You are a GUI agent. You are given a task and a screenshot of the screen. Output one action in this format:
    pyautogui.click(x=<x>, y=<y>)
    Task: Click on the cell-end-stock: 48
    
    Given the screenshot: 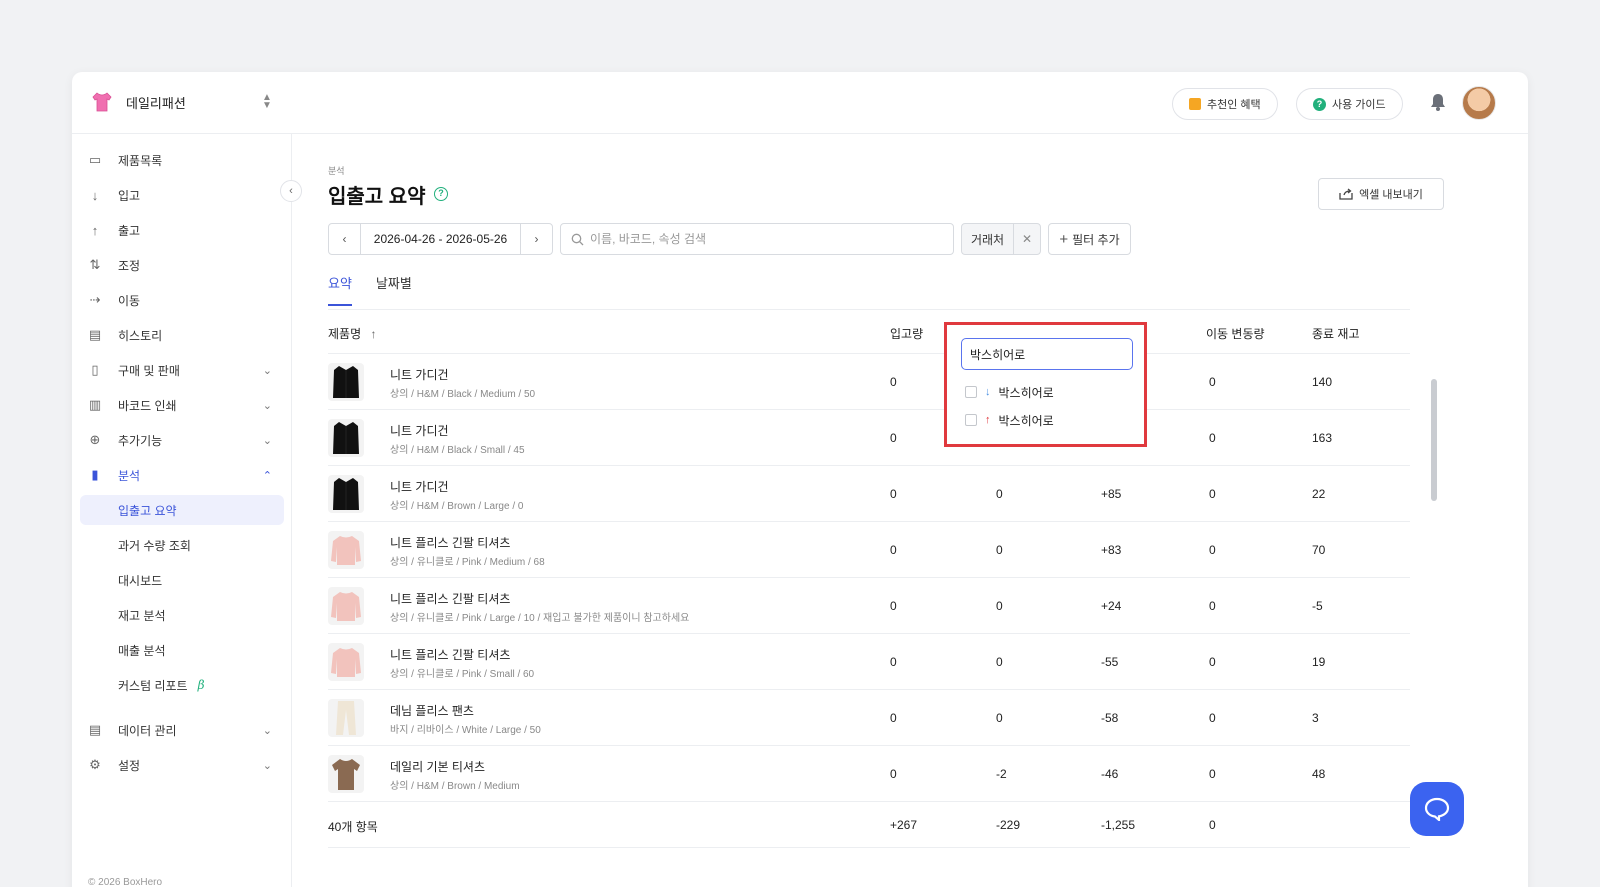 What is the action you would take?
    pyautogui.click(x=1319, y=774)
    